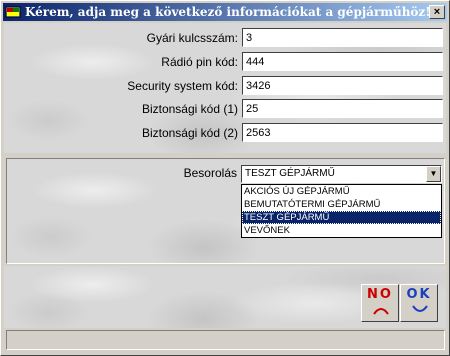 The height and width of the screenshot is (356, 450). Describe the element at coordinates (210, 173) in the screenshot. I see `classification-label: Besorolás` at that location.